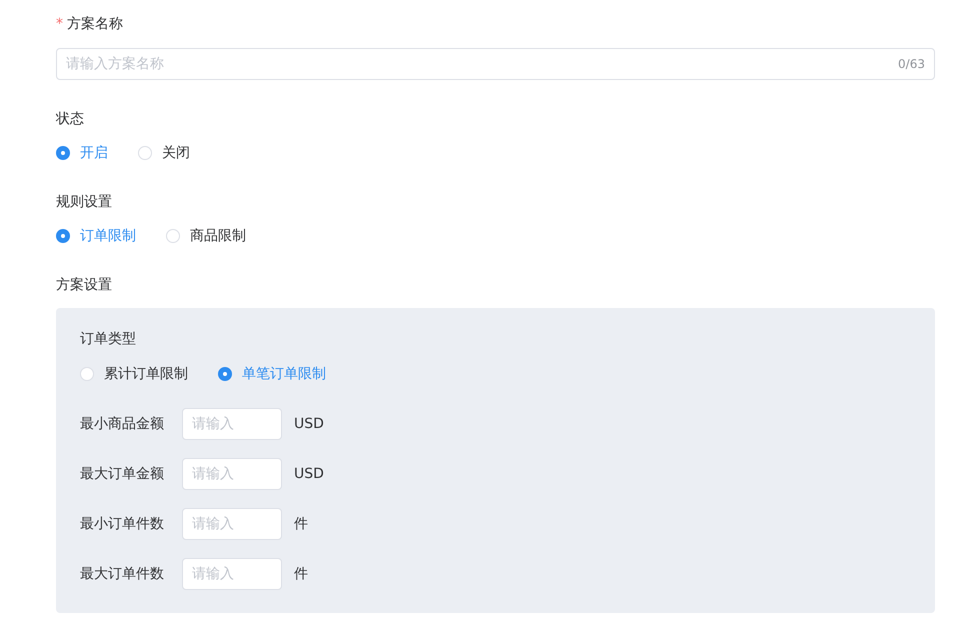  What do you see at coordinates (84, 285) in the screenshot?
I see `section-label: 方案设置` at bounding box center [84, 285].